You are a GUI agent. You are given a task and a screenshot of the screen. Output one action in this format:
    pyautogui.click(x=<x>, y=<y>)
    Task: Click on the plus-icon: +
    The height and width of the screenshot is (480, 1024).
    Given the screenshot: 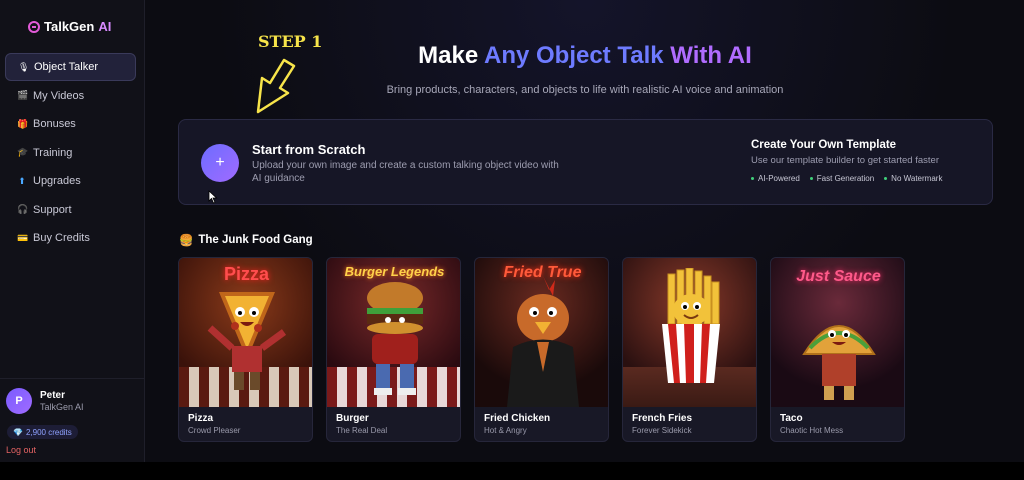 What is the action you would take?
    pyautogui.click(x=220, y=163)
    